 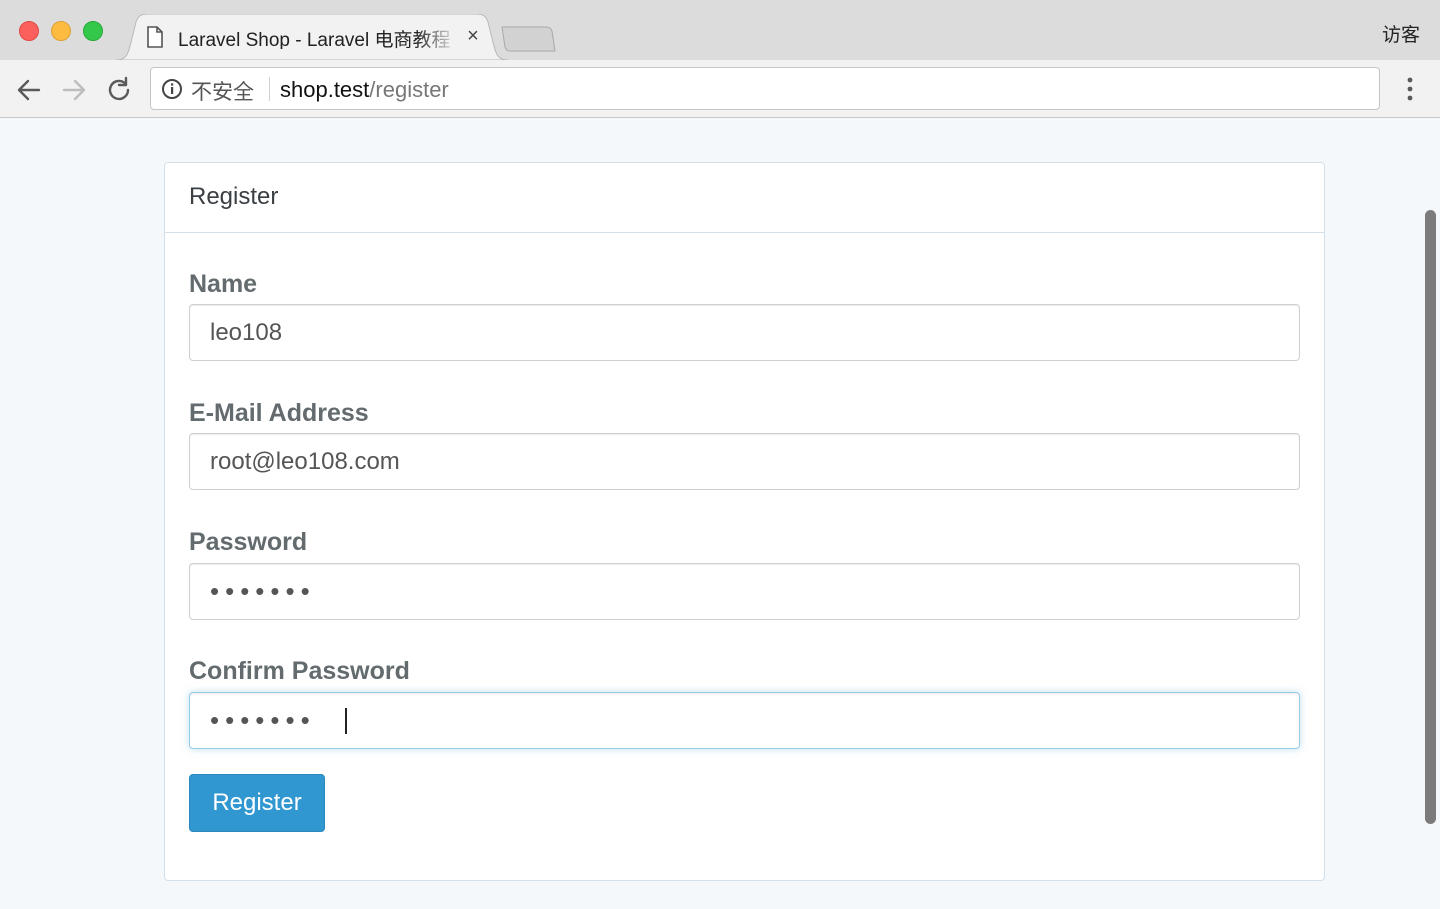 What do you see at coordinates (61, 31) in the screenshot?
I see `window-minimize-button` at bounding box center [61, 31].